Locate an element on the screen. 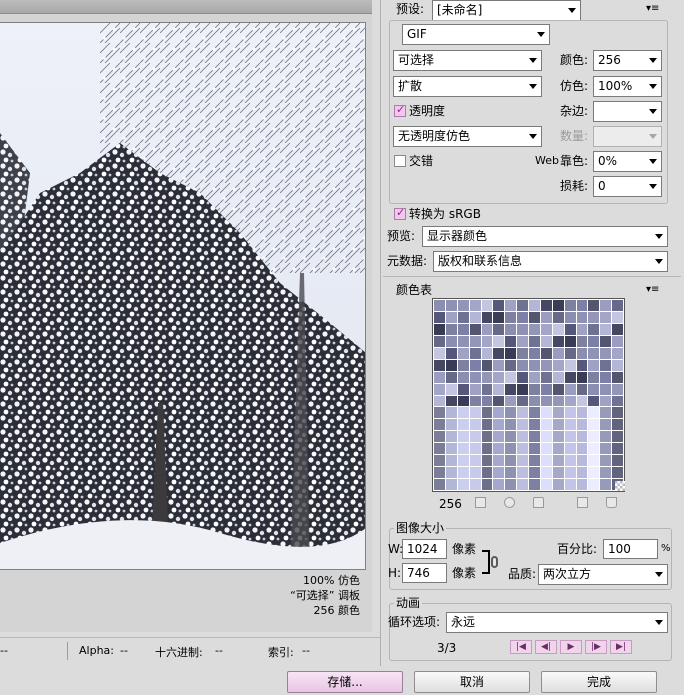  play-icon: ▶ is located at coordinates (571, 647).